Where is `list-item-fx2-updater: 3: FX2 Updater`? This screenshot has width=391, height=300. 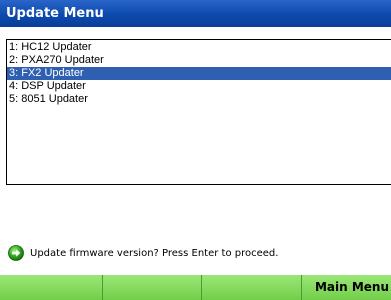 list-item-fx2-updater: 3: FX2 Updater is located at coordinates (199, 73).